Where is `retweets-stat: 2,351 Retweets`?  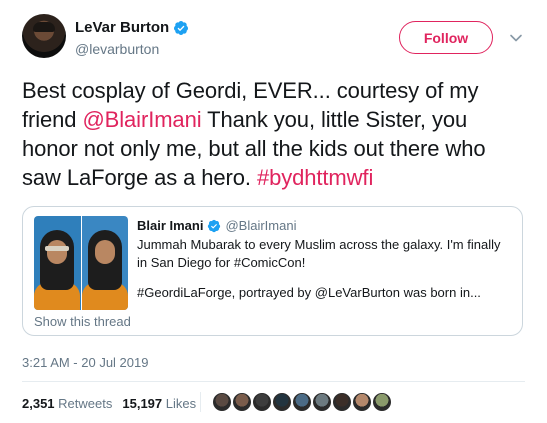
retweets-stat: 2,351 Retweets is located at coordinates (67, 403).